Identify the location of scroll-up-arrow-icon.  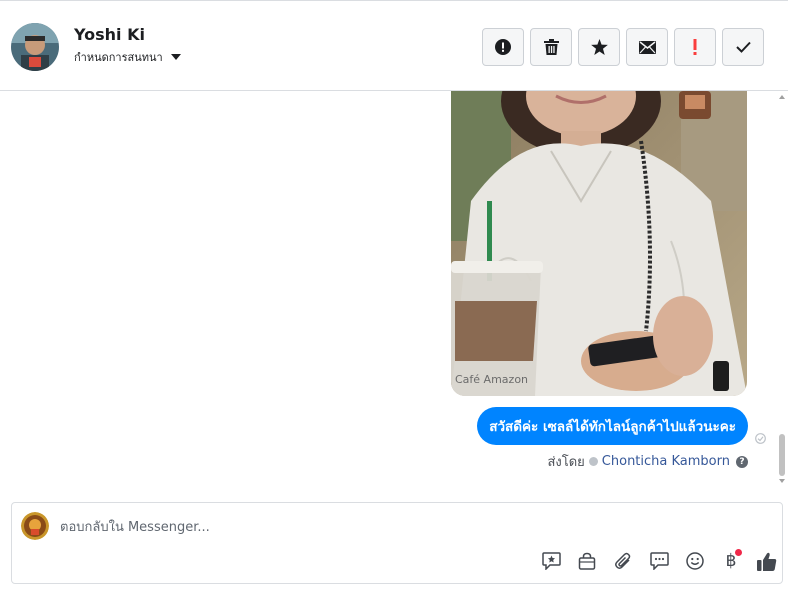
(782, 97).